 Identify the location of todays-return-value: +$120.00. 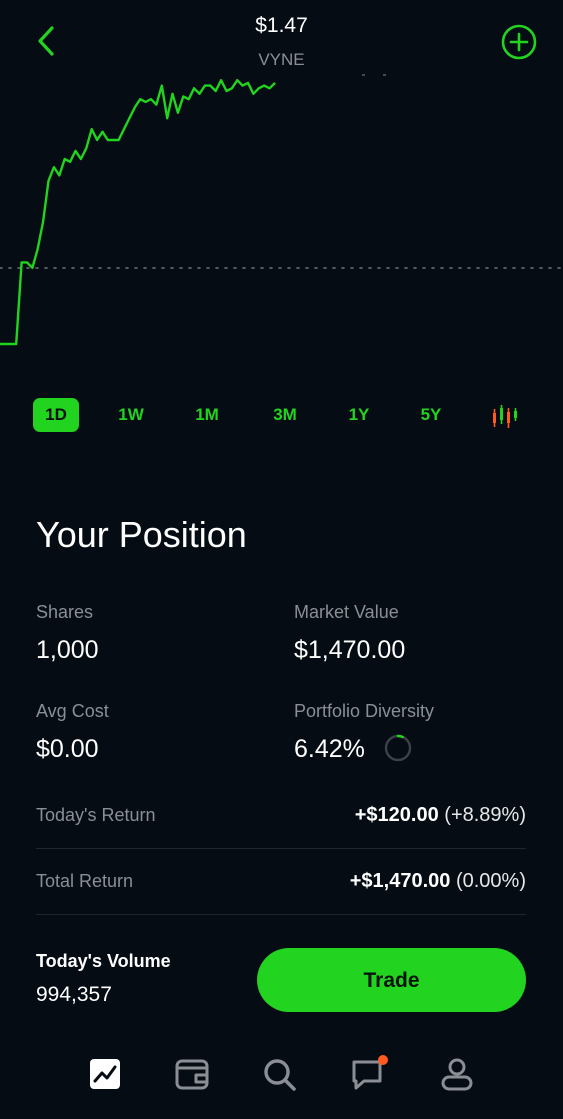
(396, 815).